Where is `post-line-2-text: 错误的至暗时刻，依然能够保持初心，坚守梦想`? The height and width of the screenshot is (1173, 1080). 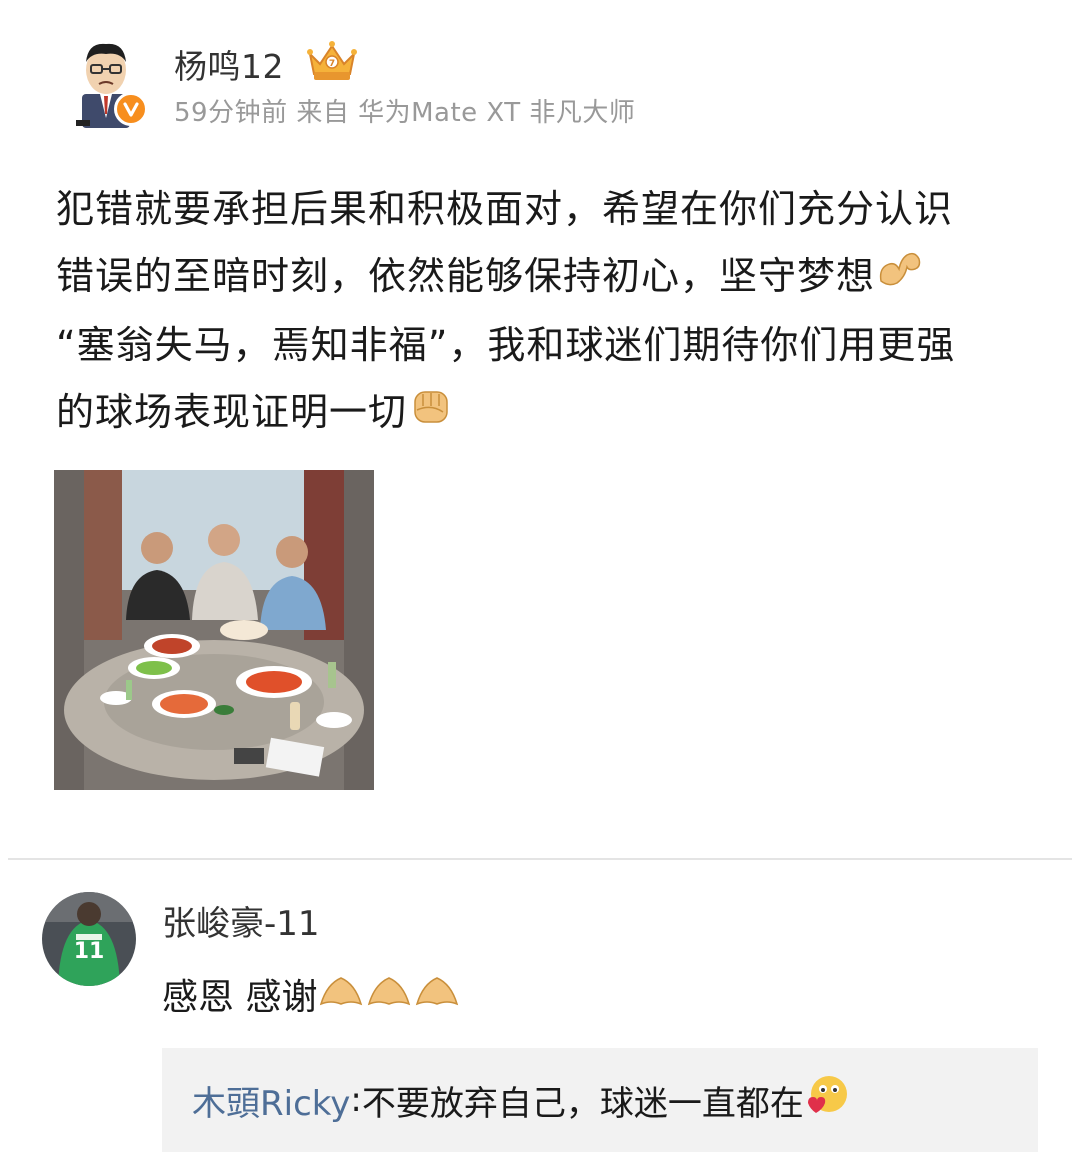
post-line-2-text: 错误的至暗时刻，依然能够保持初心，坚守梦想 is located at coordinates (466, 276).